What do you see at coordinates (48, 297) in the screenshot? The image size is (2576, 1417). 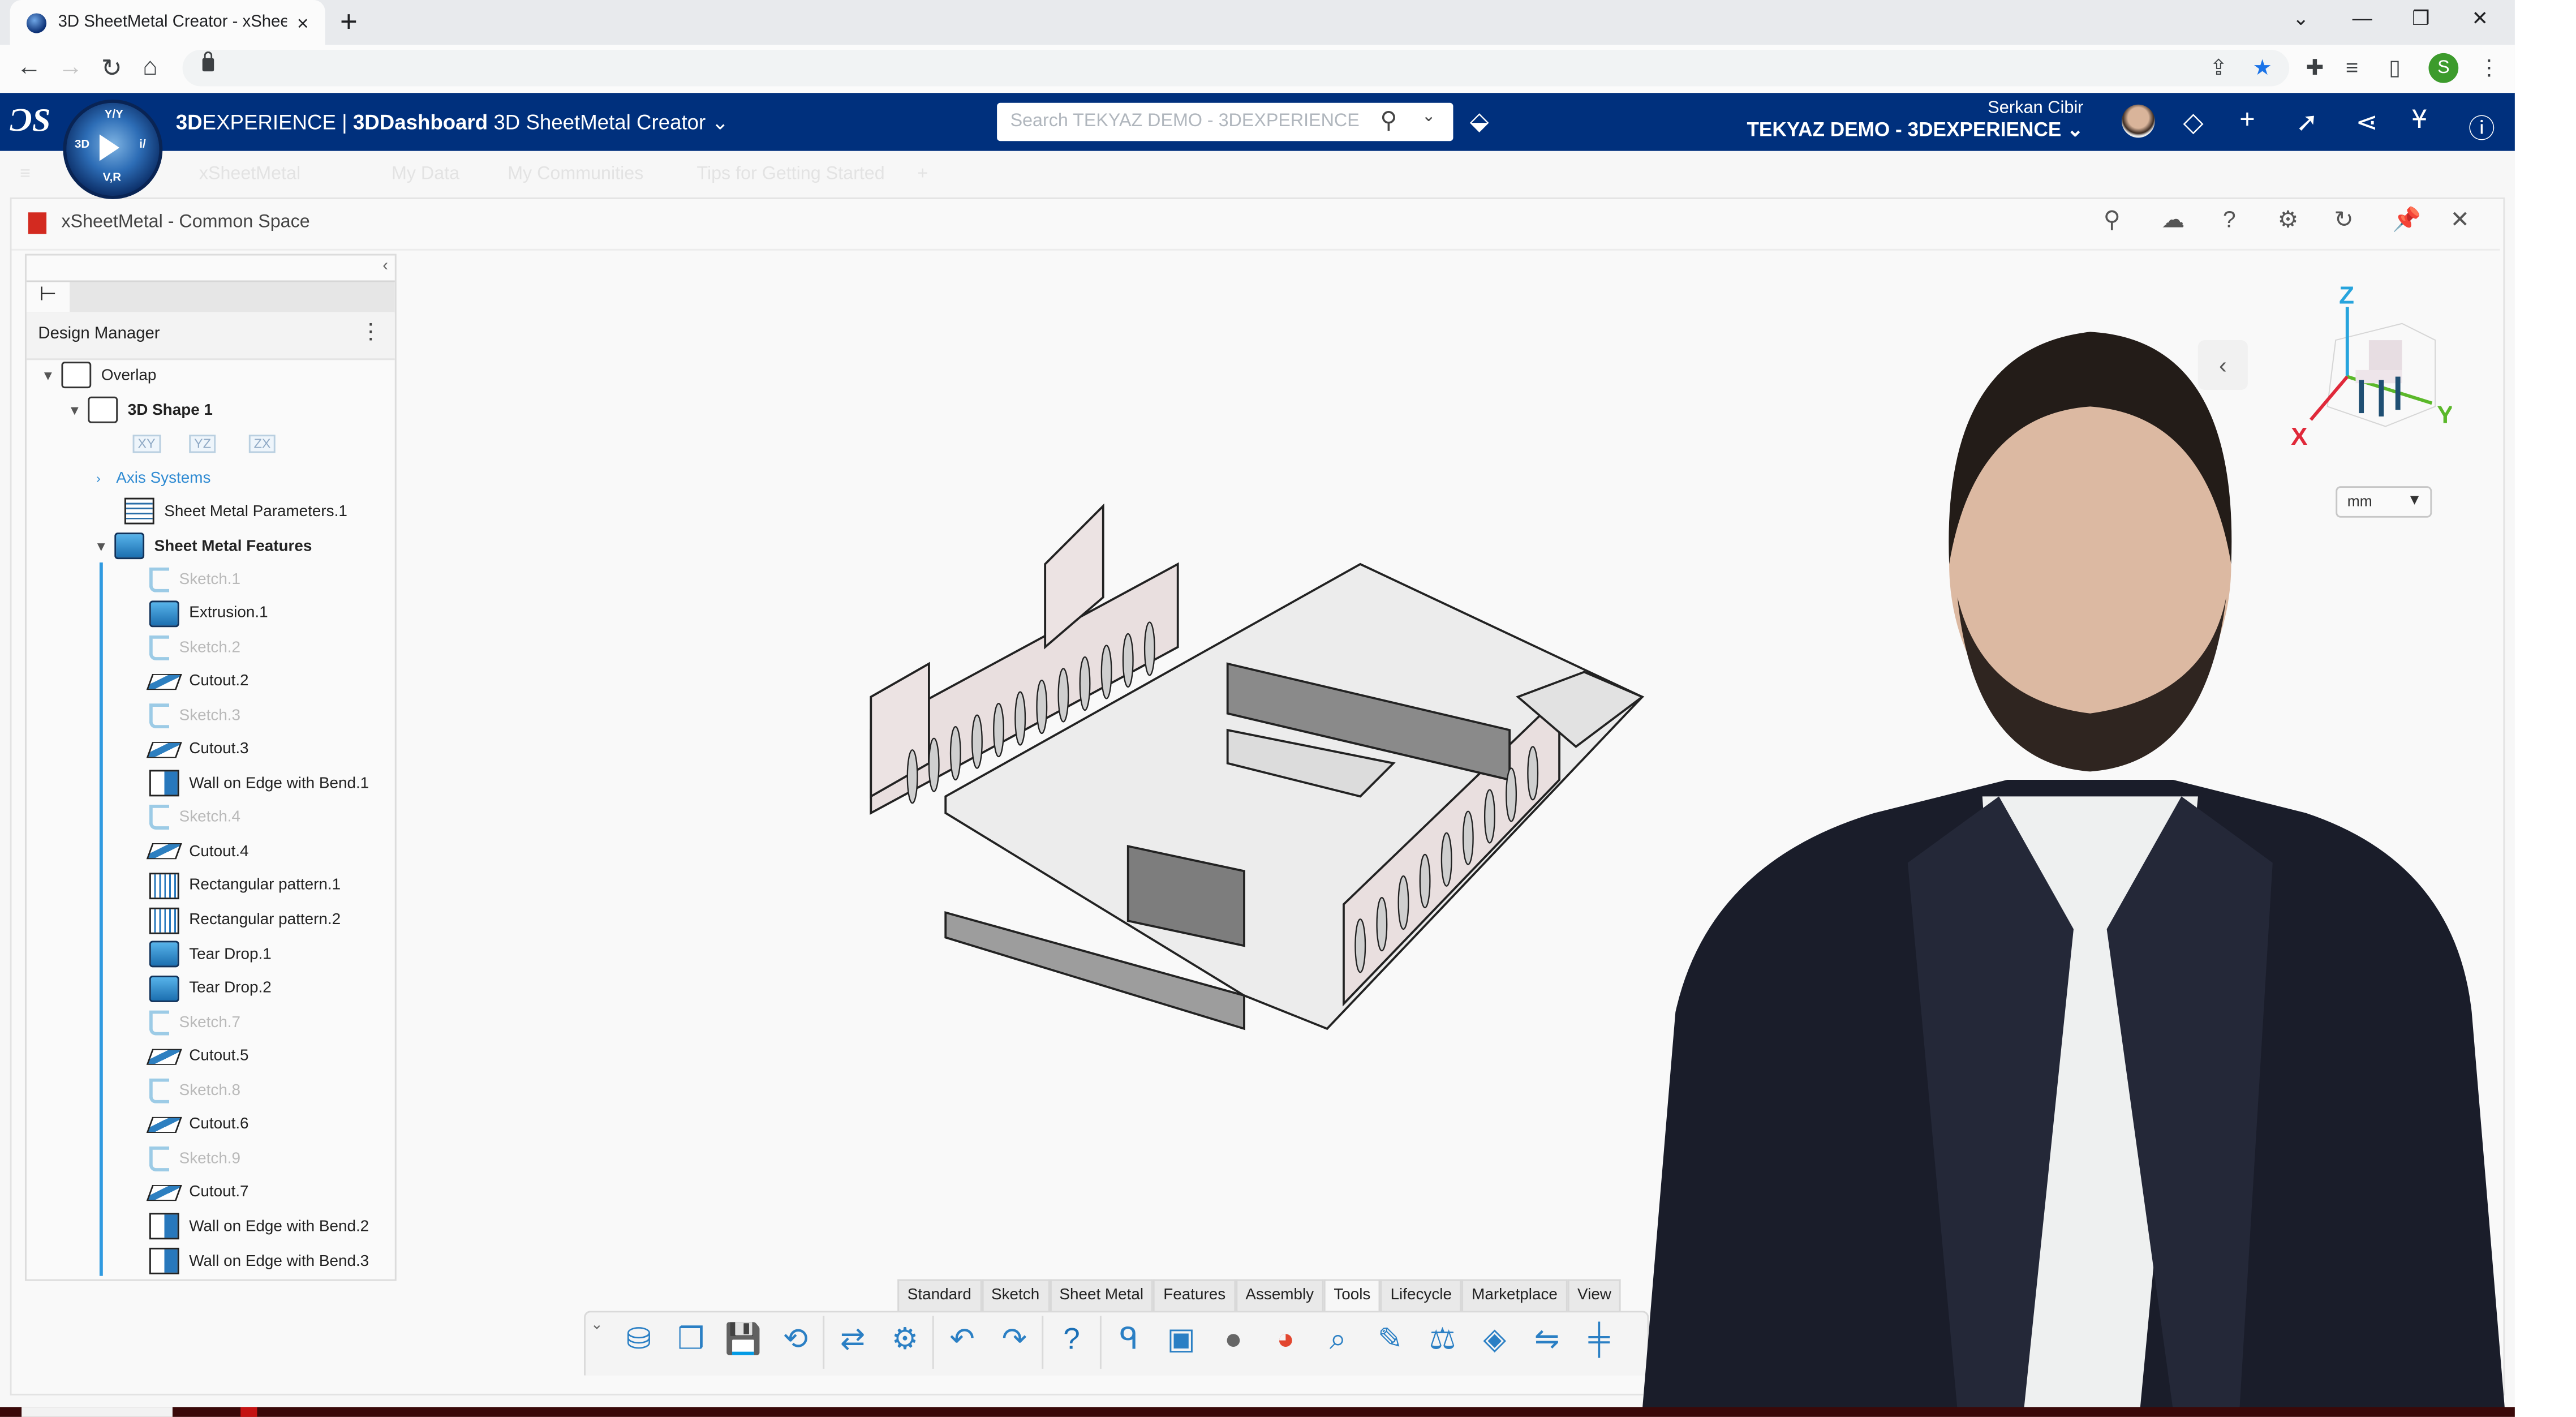 I see `tree-structure-tab: ⊢` at bounding box center [48, 297].